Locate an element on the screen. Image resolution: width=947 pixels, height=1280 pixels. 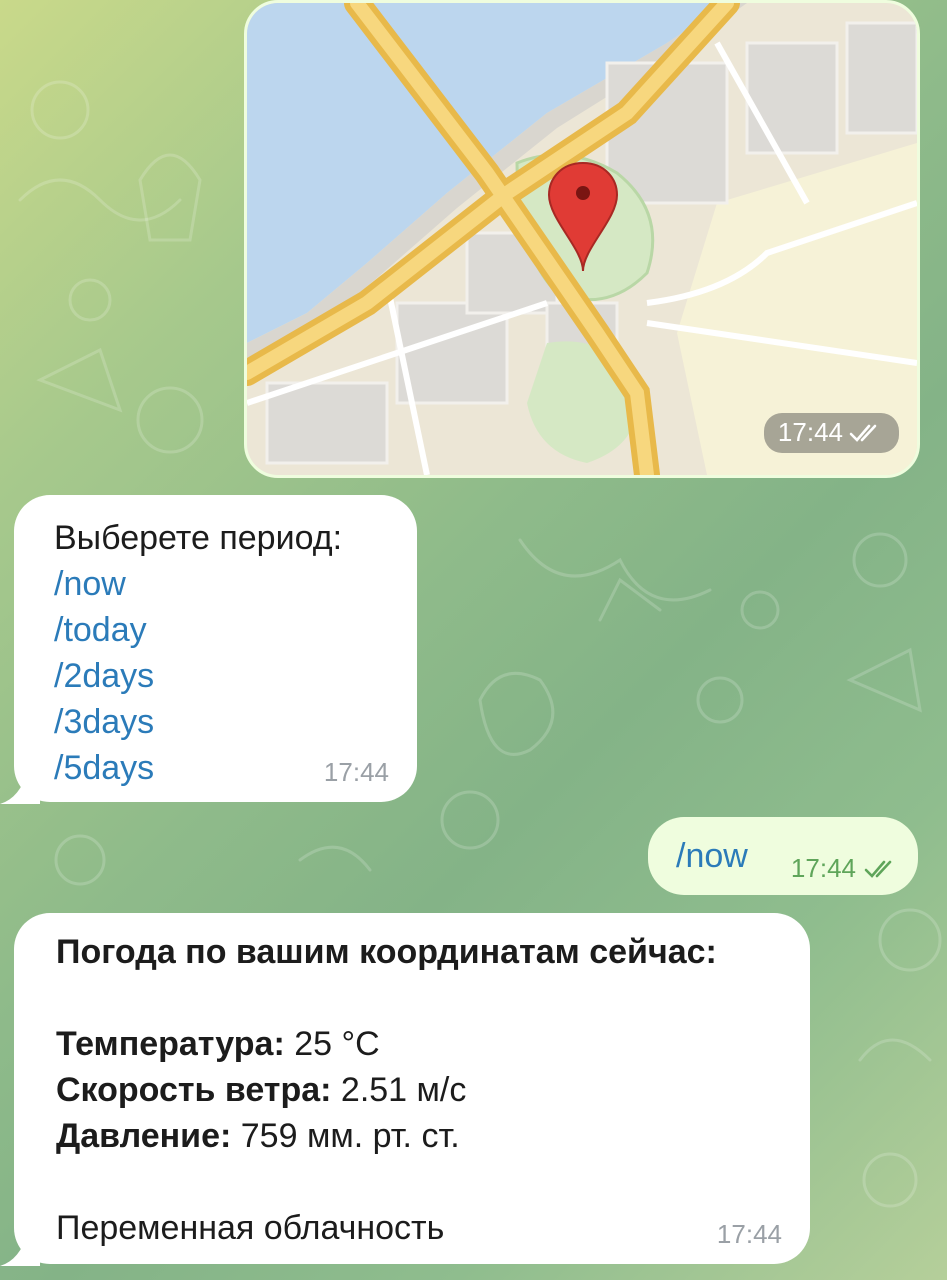
period-prompt: Выберете период: is located at coordinates (198, 538).